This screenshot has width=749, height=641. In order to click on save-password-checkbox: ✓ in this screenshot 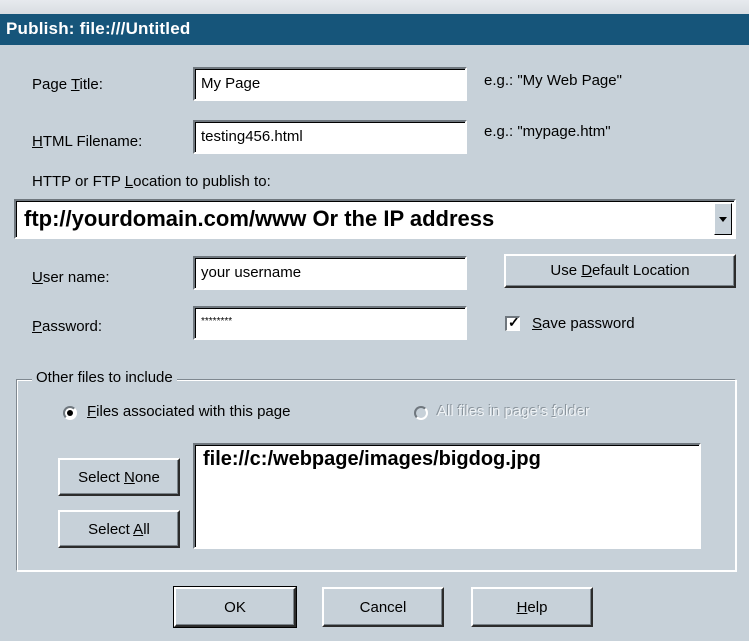, I will do `click(512, 322)`.